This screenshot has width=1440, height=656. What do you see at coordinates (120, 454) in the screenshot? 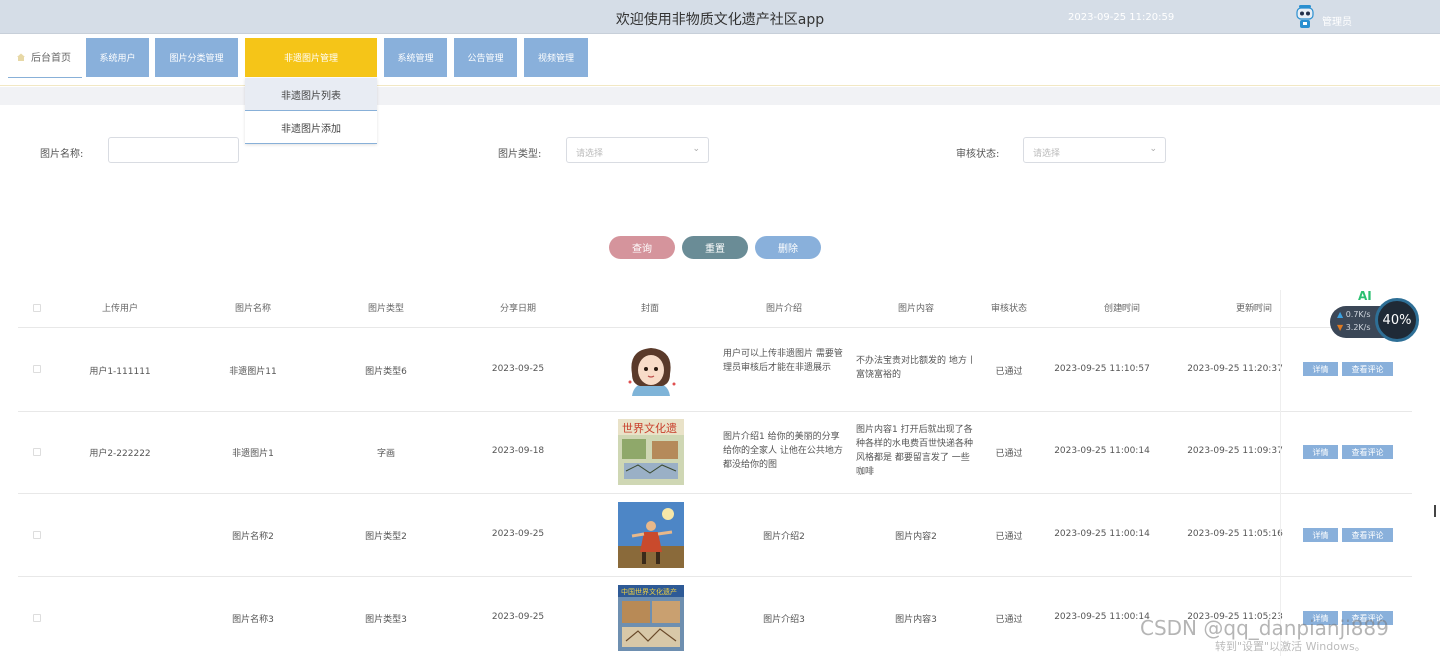
I see `cell-user: 用户2-222222` at bounding box center [120, 454].